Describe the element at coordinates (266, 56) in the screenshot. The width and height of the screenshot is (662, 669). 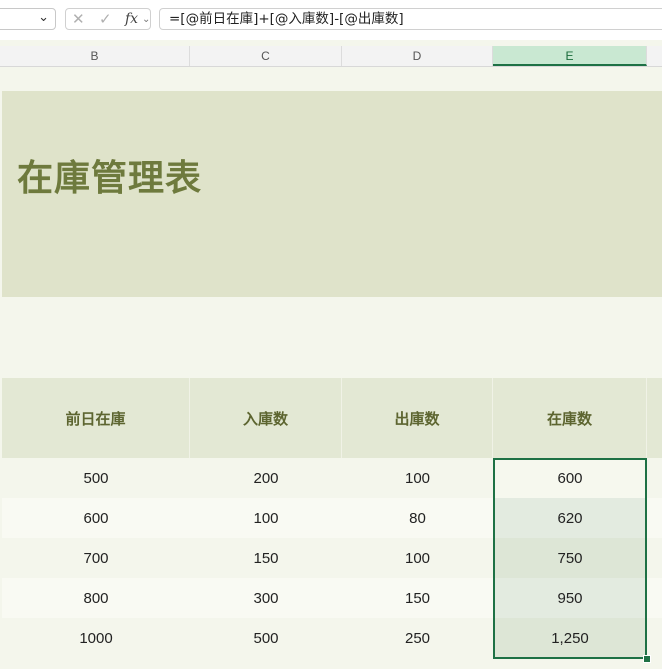
I see `column-header-c: C` at that location.